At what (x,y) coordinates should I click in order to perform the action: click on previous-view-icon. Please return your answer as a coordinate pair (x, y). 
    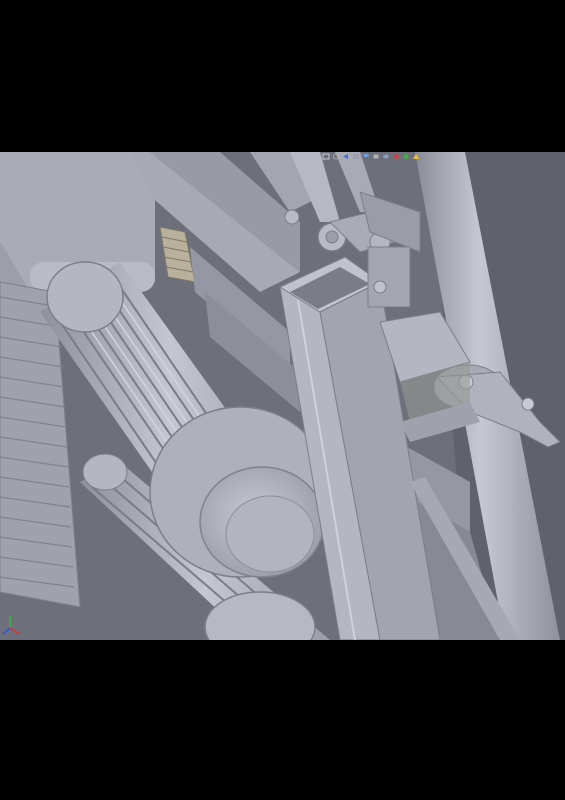
    Looking at the image, I should click on (345, 156).